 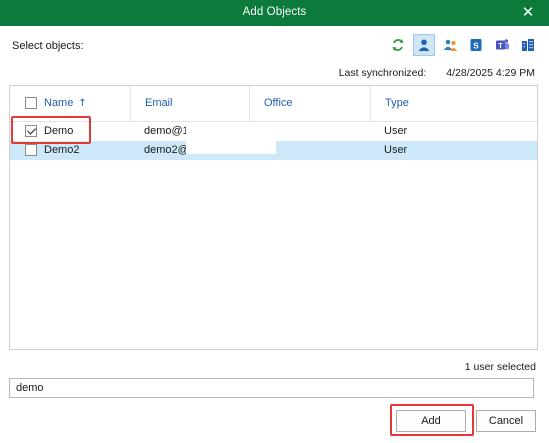 What do you see at coordinates (59, 103) in the screenshot?
I see `column-name-label: Name` at bounding box center [59, 103].